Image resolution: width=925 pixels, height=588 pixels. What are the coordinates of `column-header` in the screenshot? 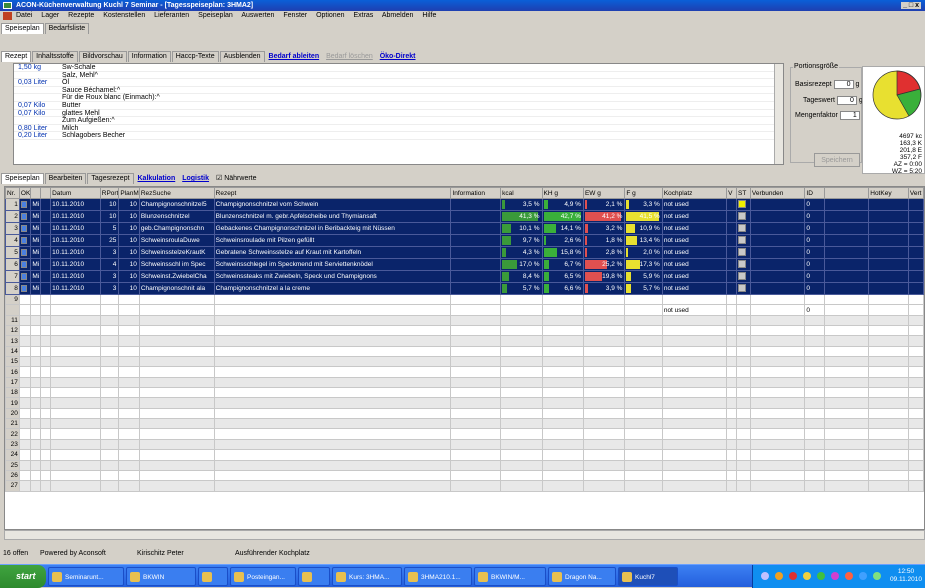 It's located at (36, 193).